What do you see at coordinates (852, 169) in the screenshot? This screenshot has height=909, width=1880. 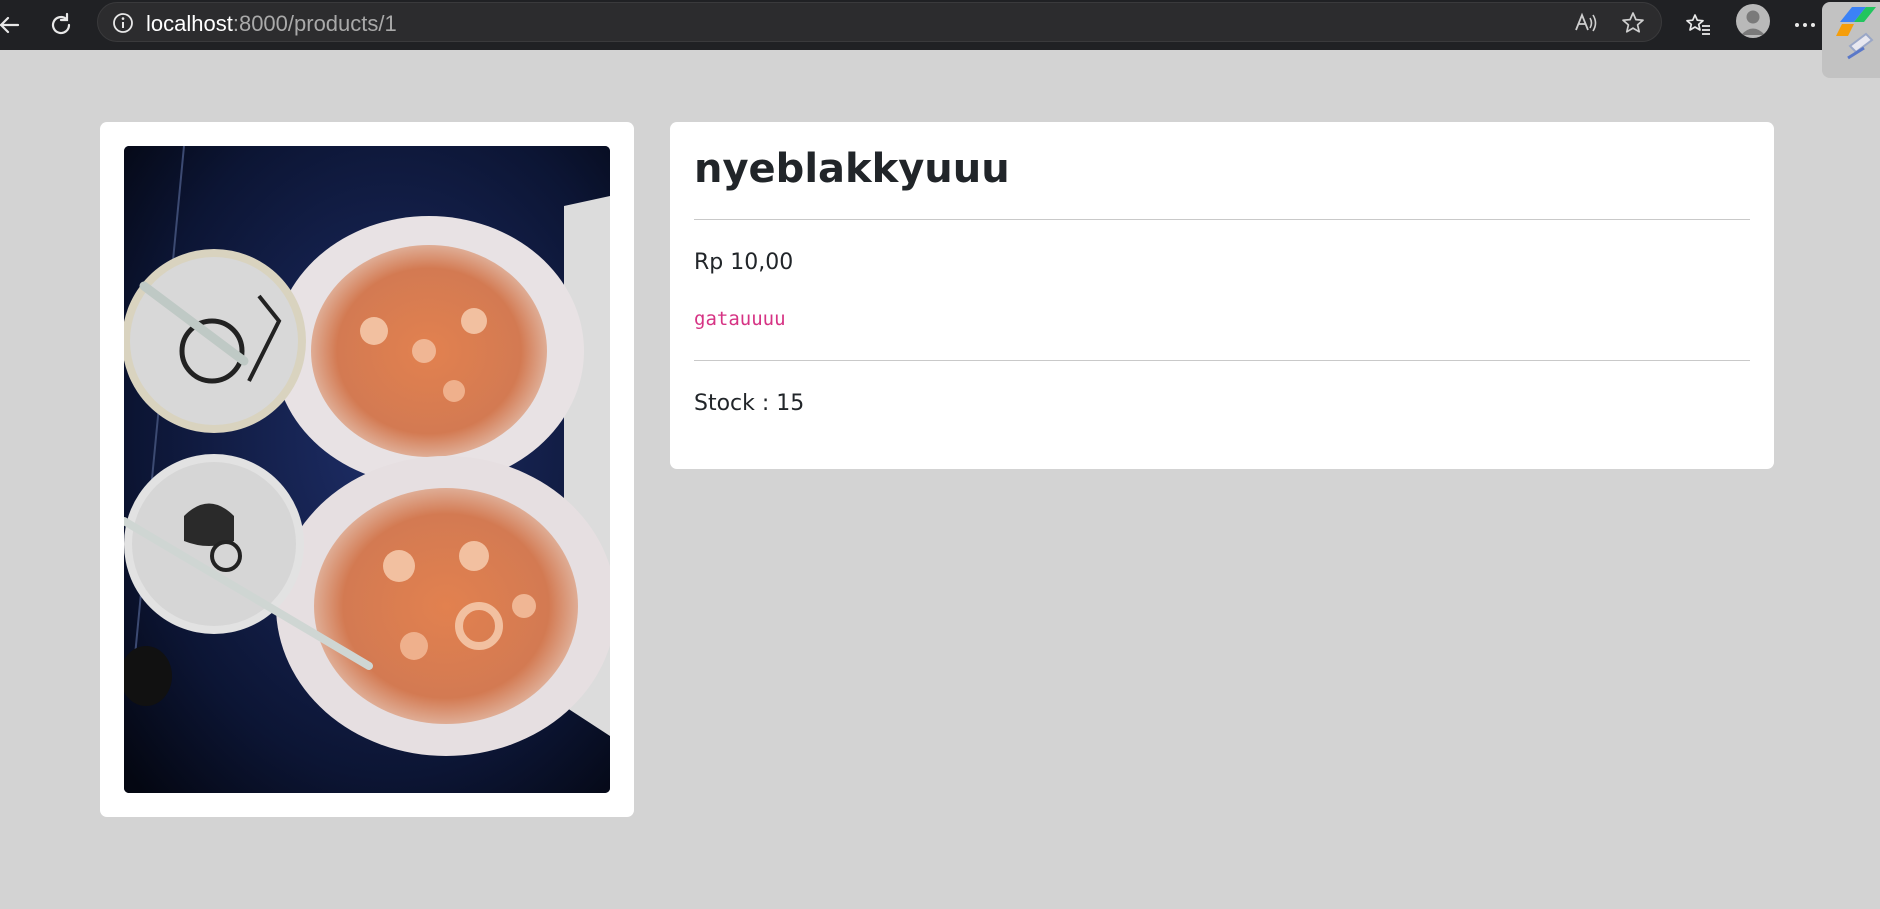 I see `product-name: nyeblakkyuuu` at bounding box center [852, 169].